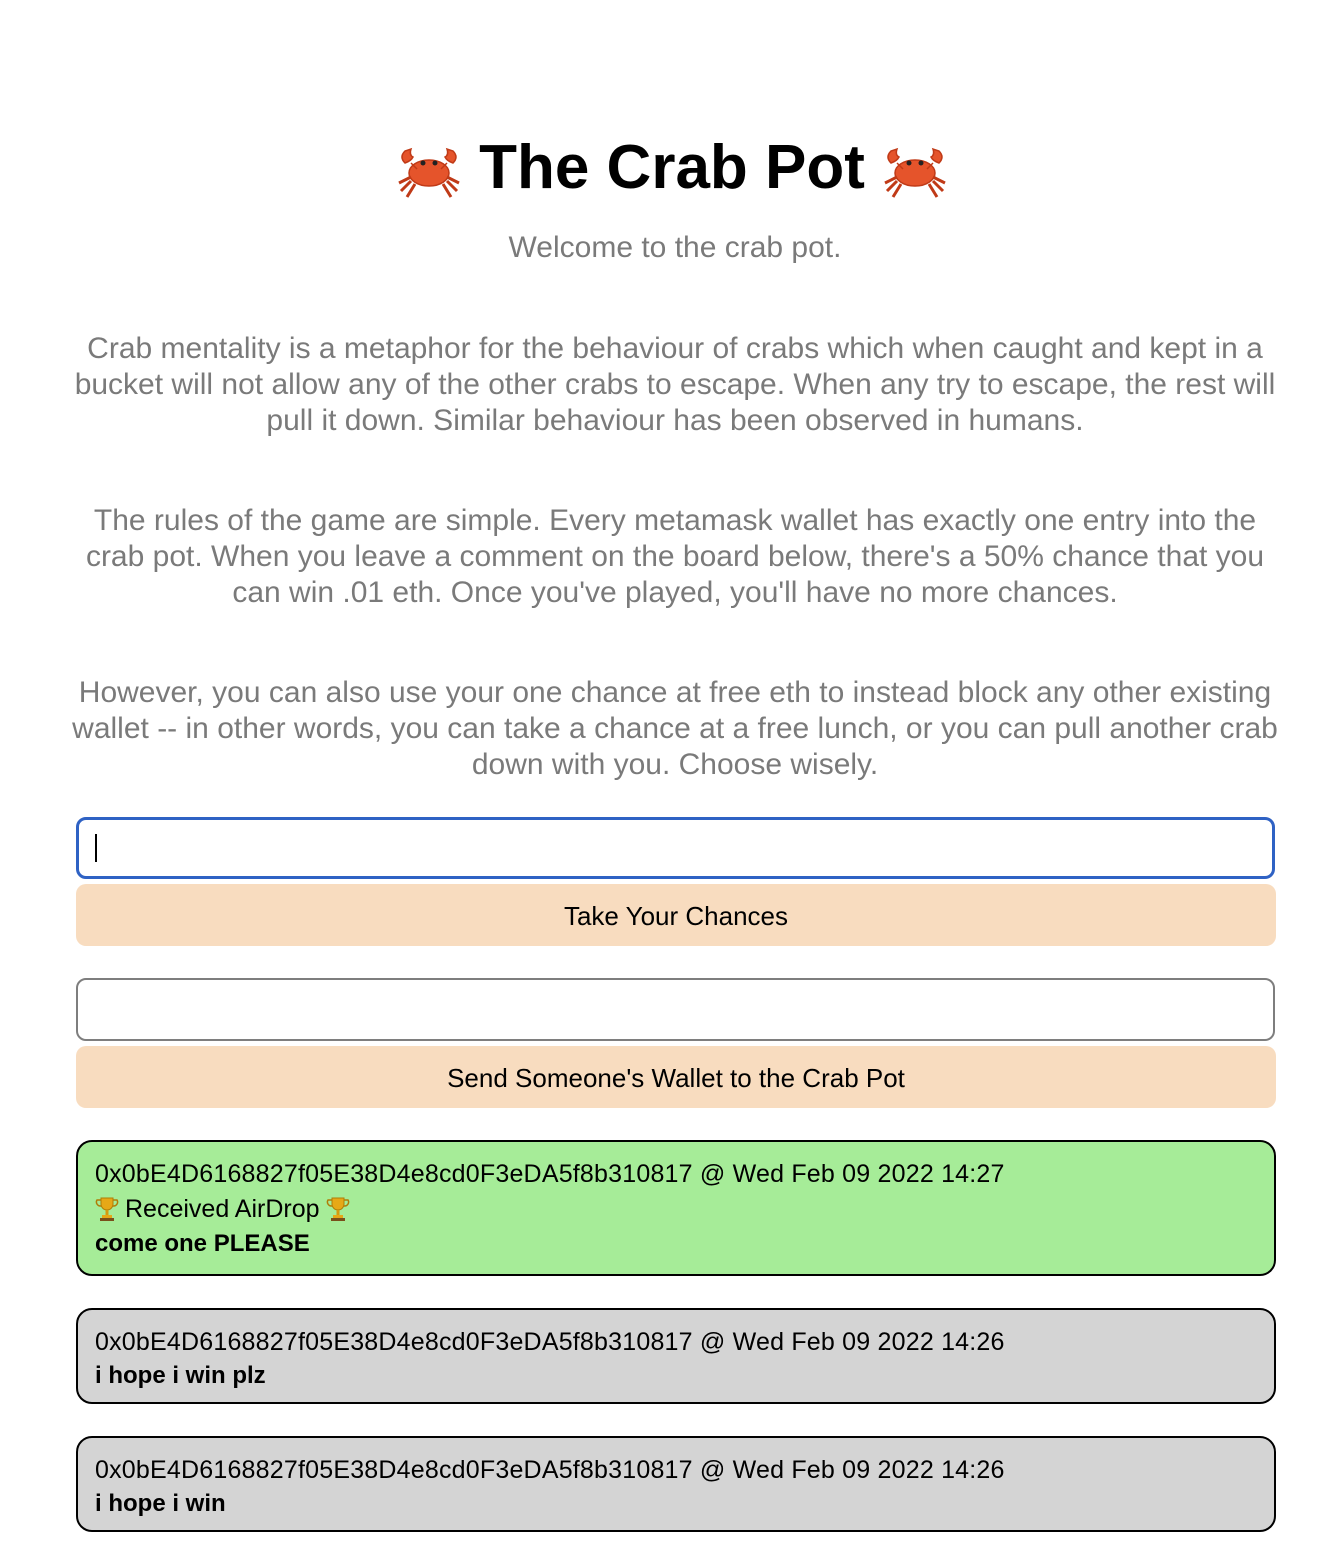 The height and width of the screenshot is (1568, 1344). I want to click on entry-message: come one PLEASE, so click(202, 1243).